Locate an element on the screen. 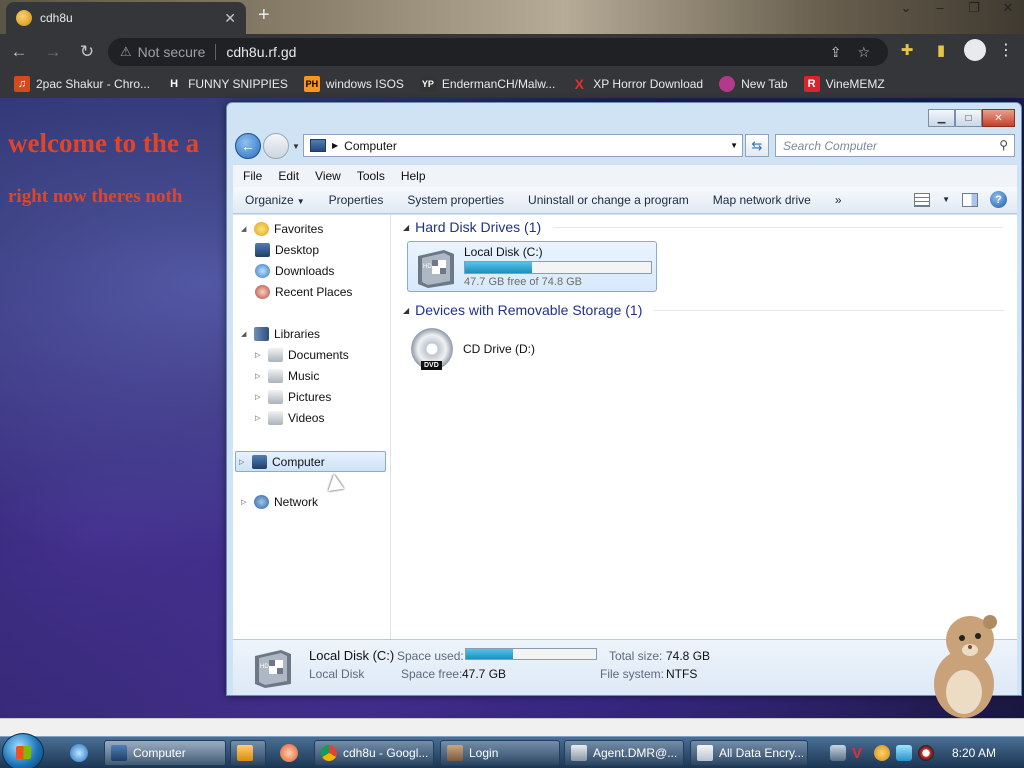  nav-favorites: ◢ Favorites is located at coordinates (282, 229).